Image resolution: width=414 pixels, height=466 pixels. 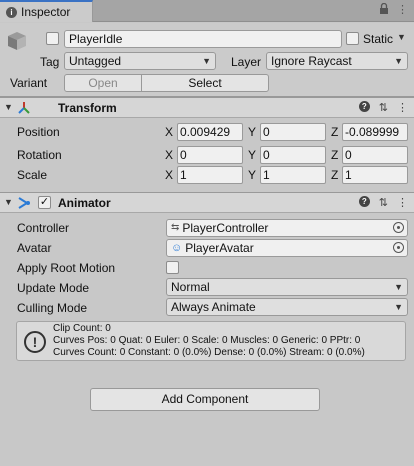 I want to click on position-label: Position, so click(x=38, y=132).